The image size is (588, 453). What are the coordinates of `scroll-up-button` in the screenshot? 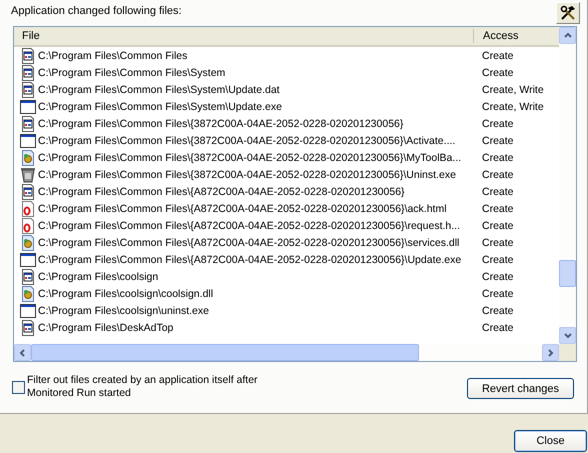 It's located at (567, 35).